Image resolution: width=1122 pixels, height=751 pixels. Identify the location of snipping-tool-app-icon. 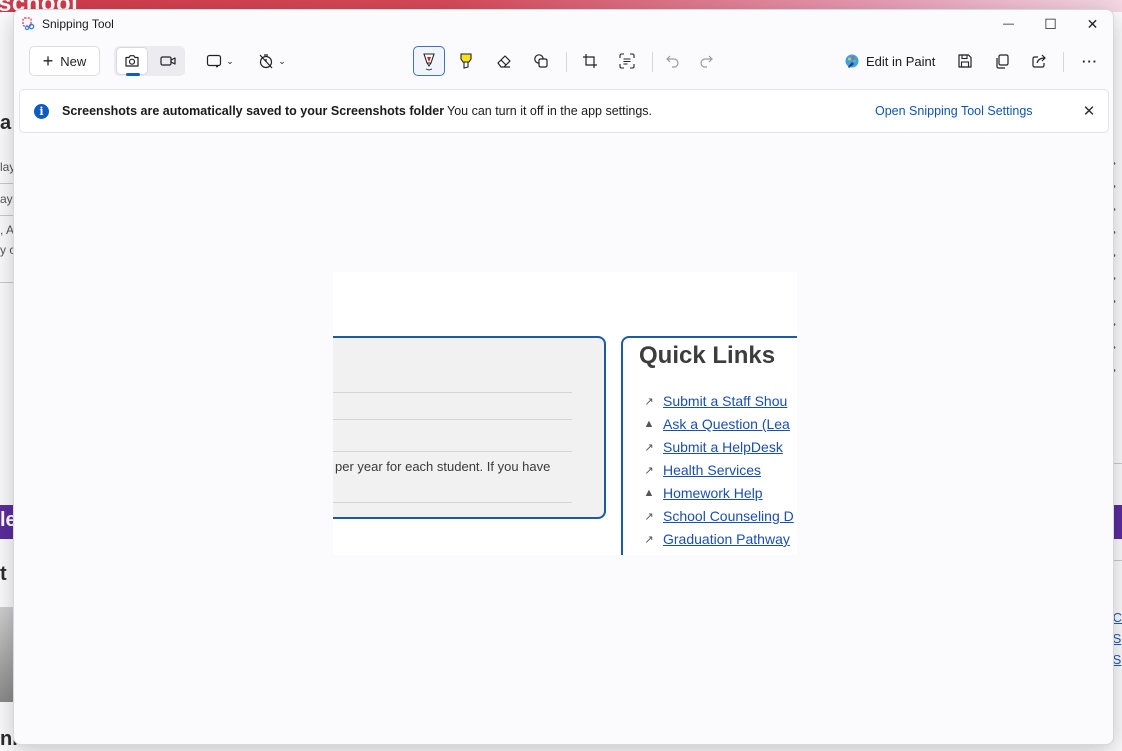
(28, 24).